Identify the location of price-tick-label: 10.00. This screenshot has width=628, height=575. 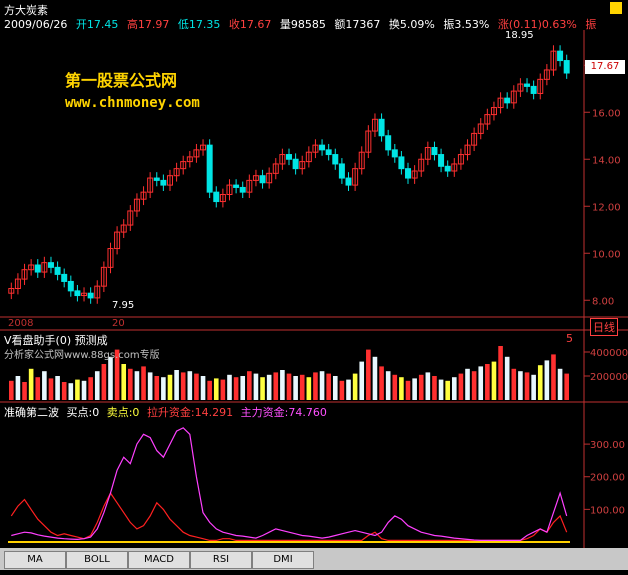
(606, 254).